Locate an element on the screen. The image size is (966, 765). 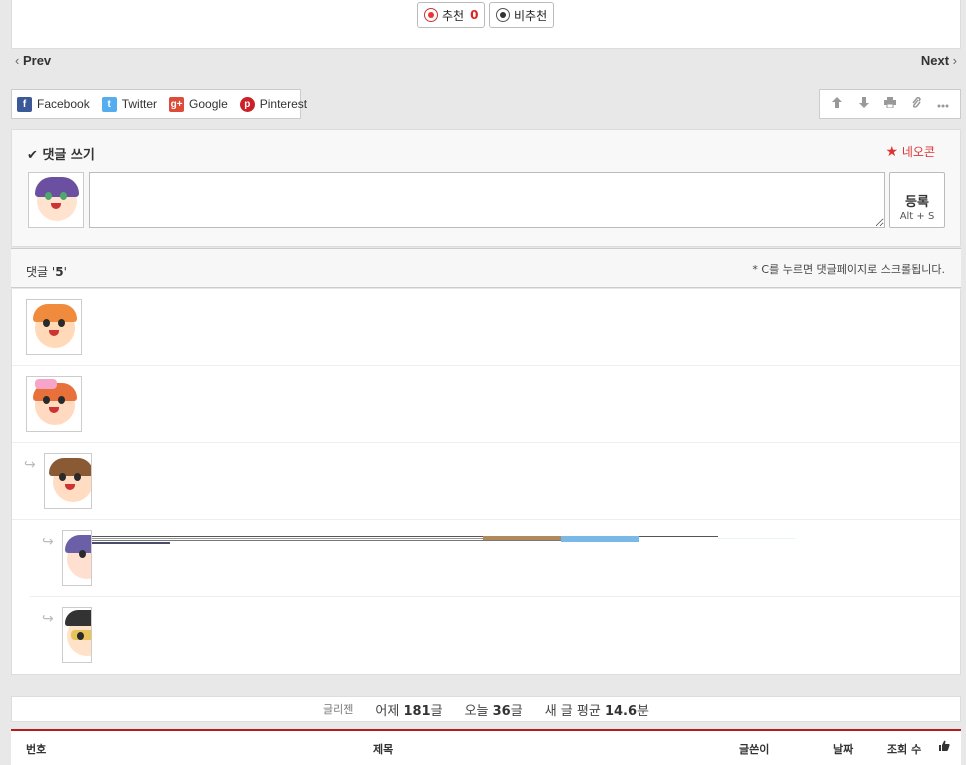
twitter-icon: t is located at coordinates (109, 104).